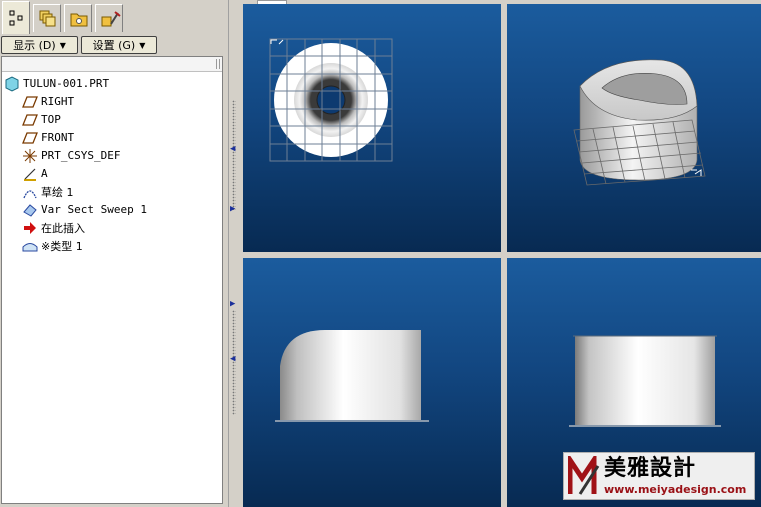  I want to click on tree-item-type: ※类型 1, so click(52, 245).